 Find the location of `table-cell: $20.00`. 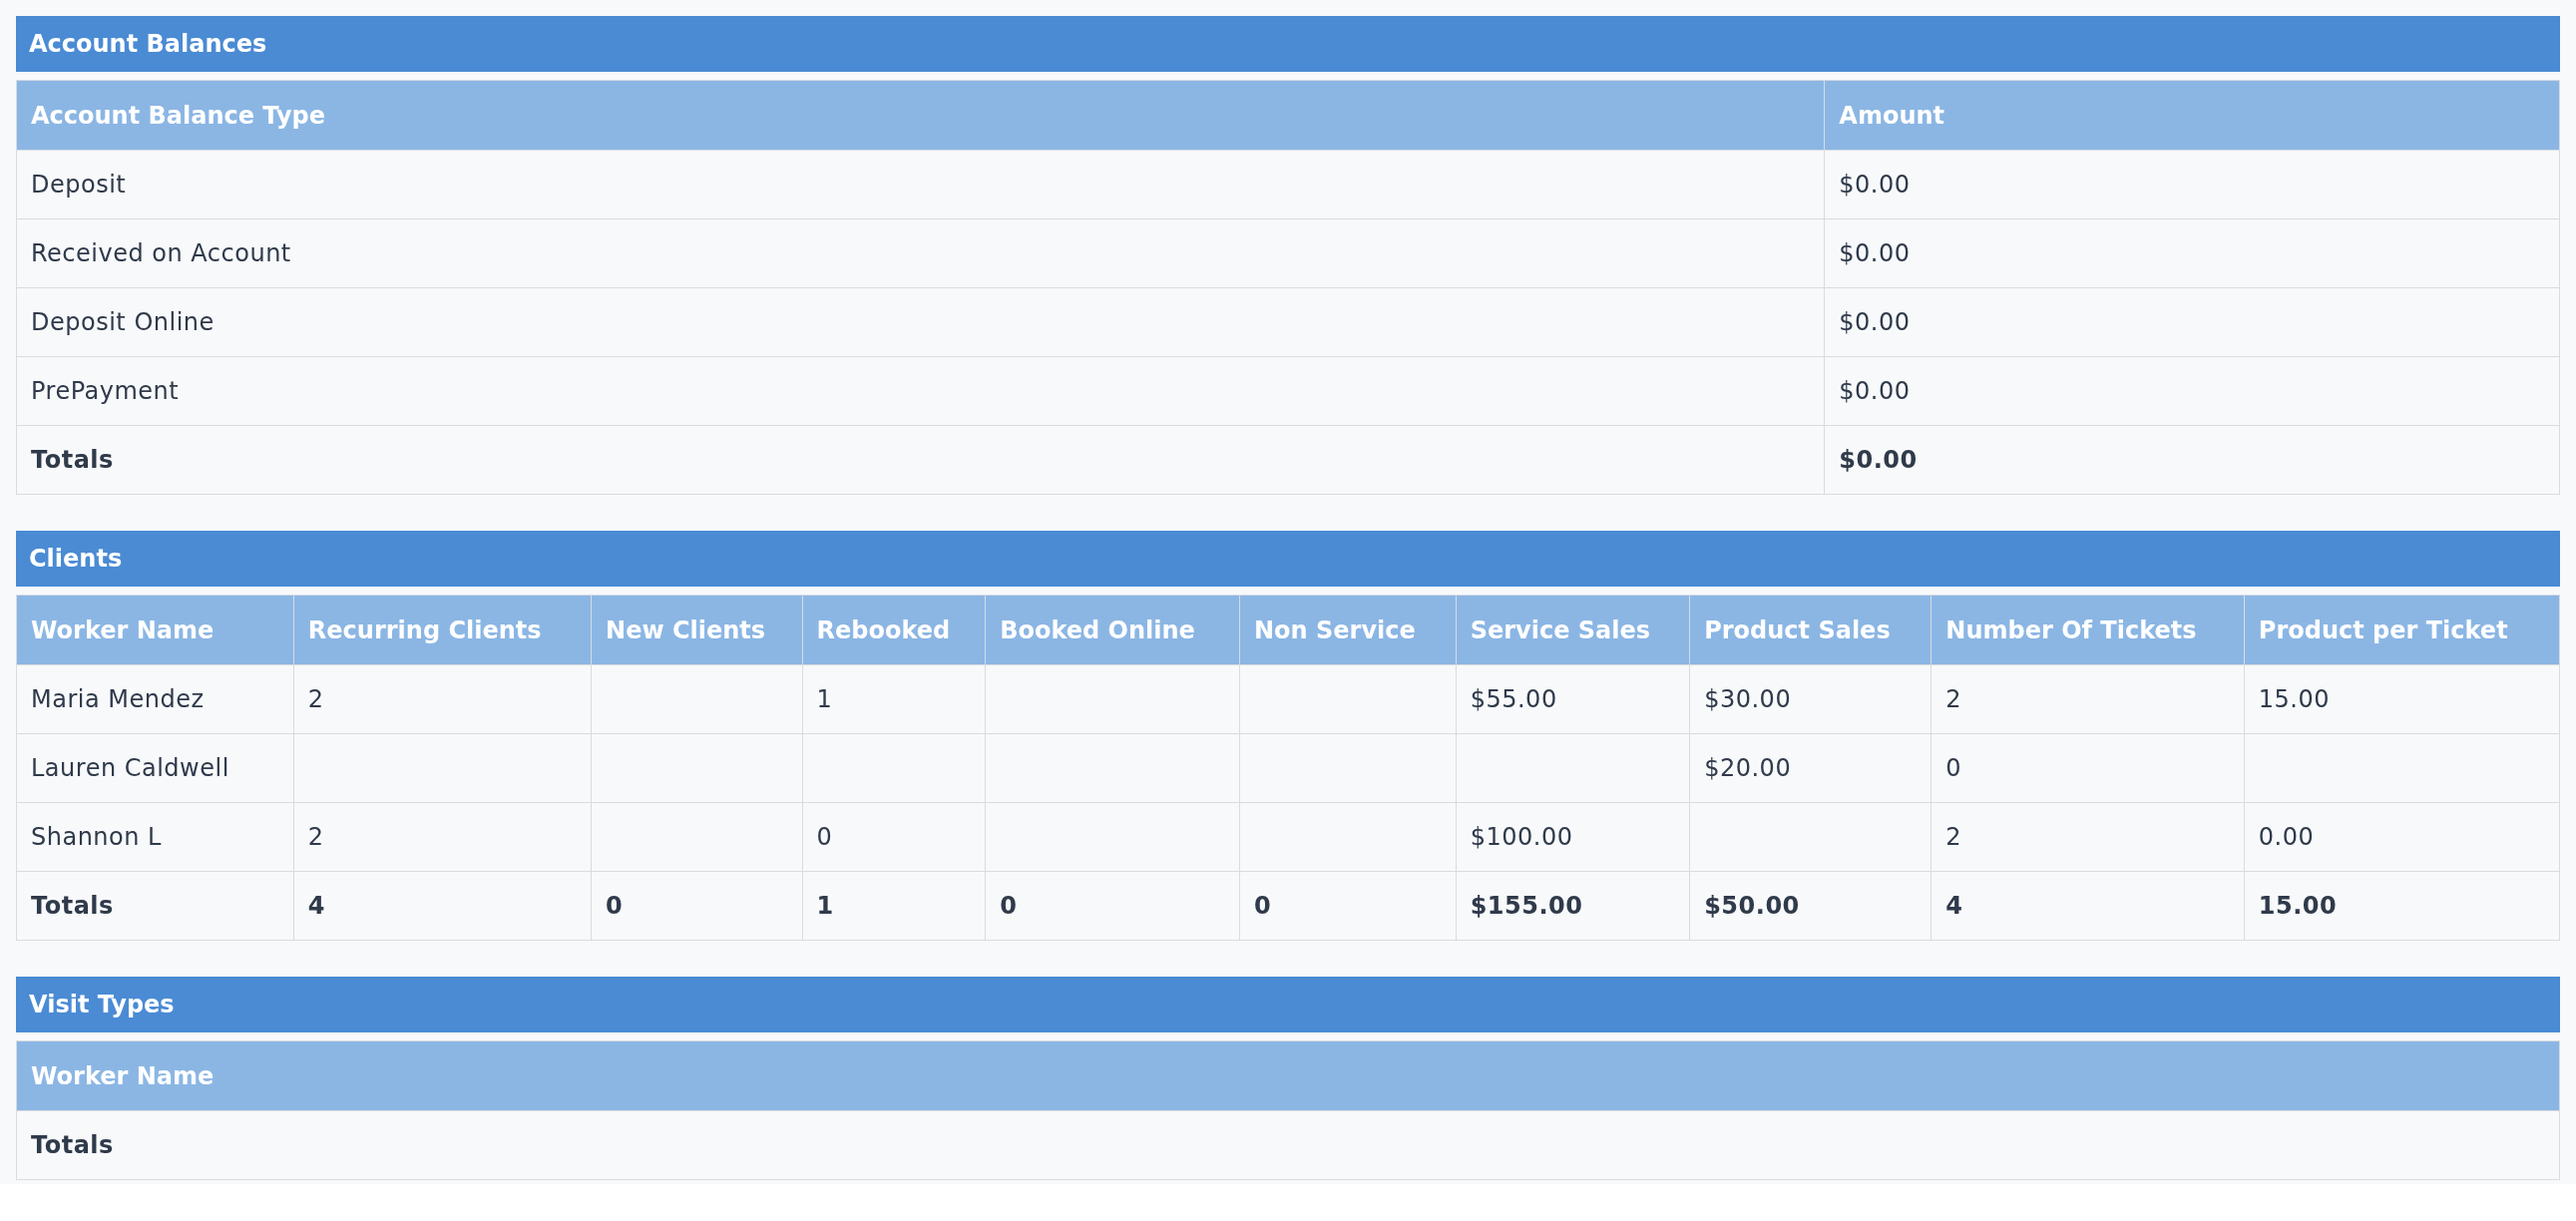

table-cell: $20.00 is located at coordinates (1810, 768).